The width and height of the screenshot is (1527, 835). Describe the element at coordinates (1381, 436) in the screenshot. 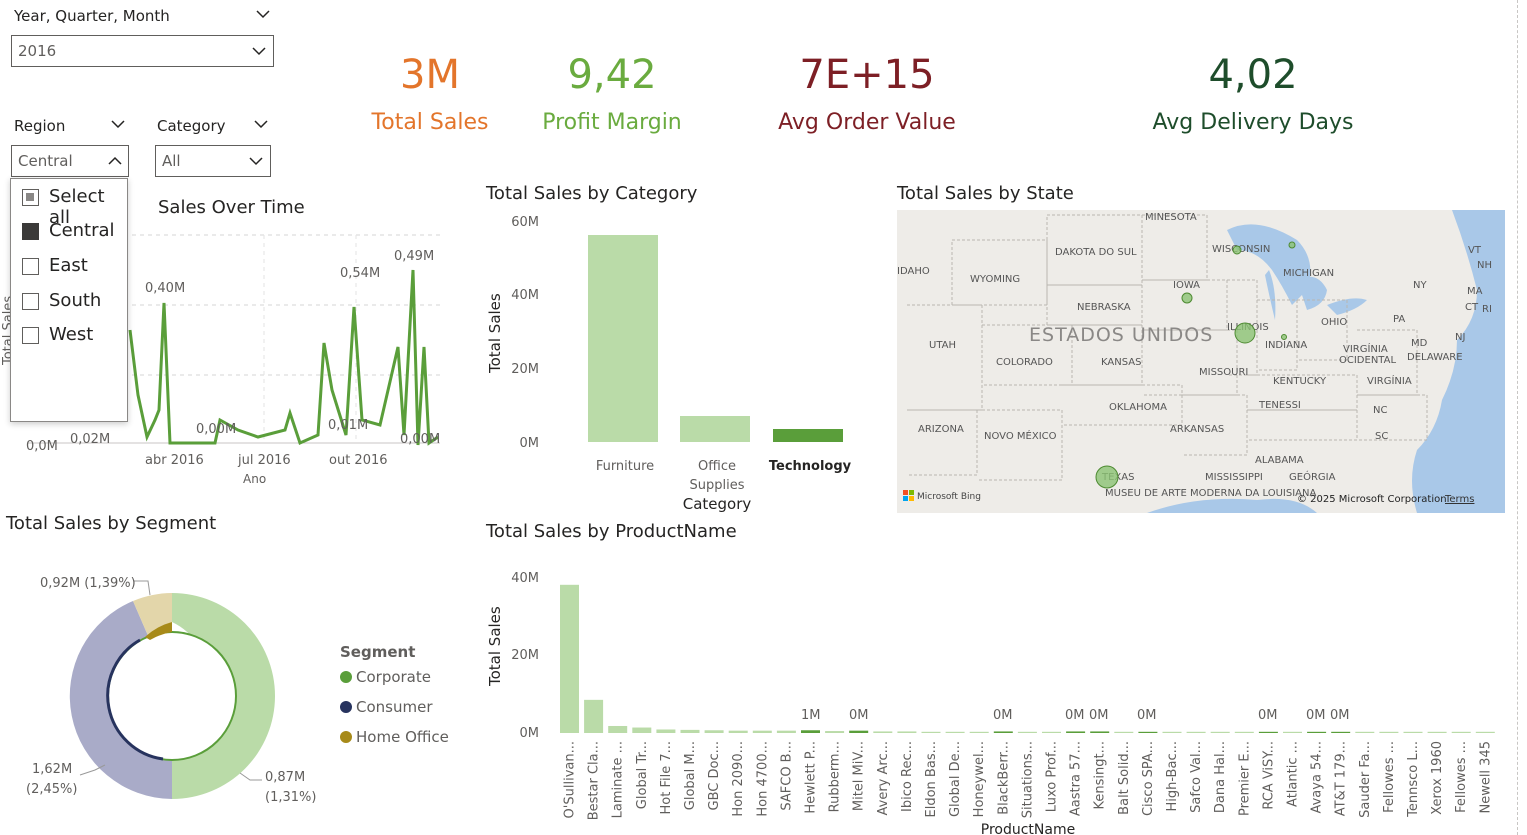

I see `state-label: SC` at that location.